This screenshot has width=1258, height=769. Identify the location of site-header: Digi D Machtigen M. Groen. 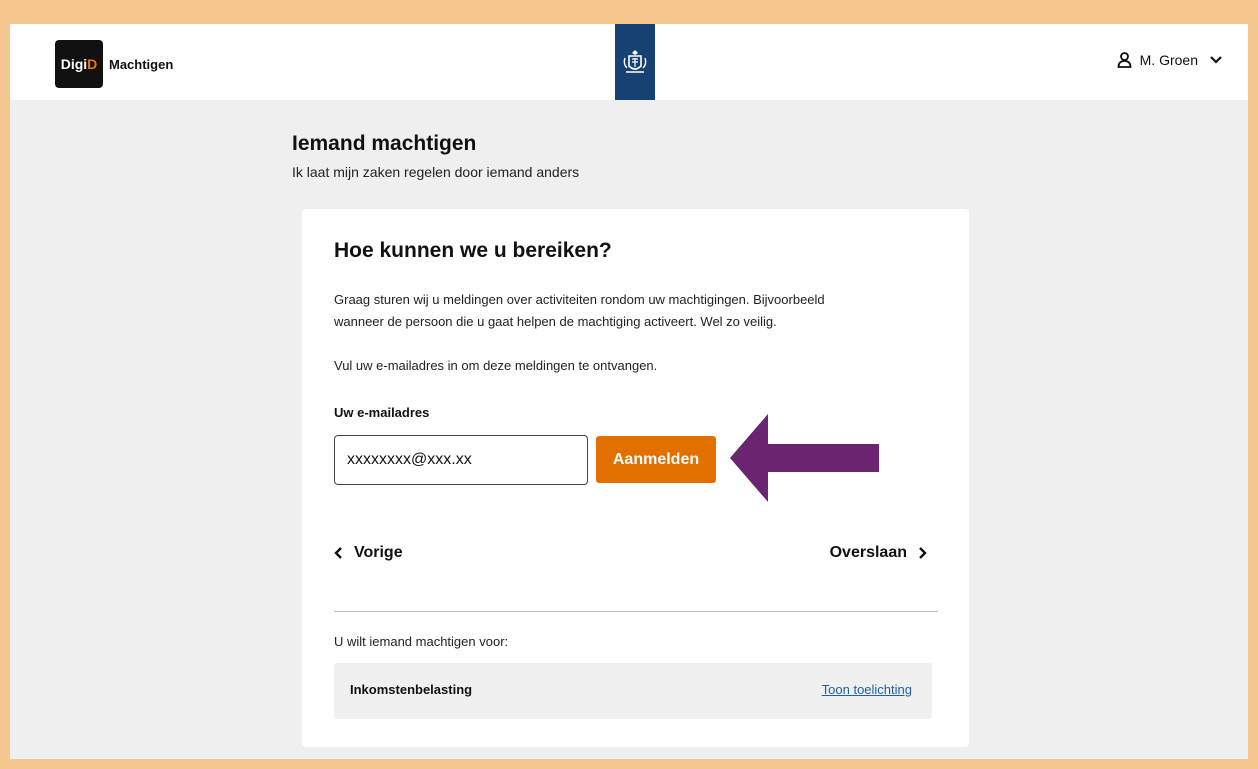
(629, 62).